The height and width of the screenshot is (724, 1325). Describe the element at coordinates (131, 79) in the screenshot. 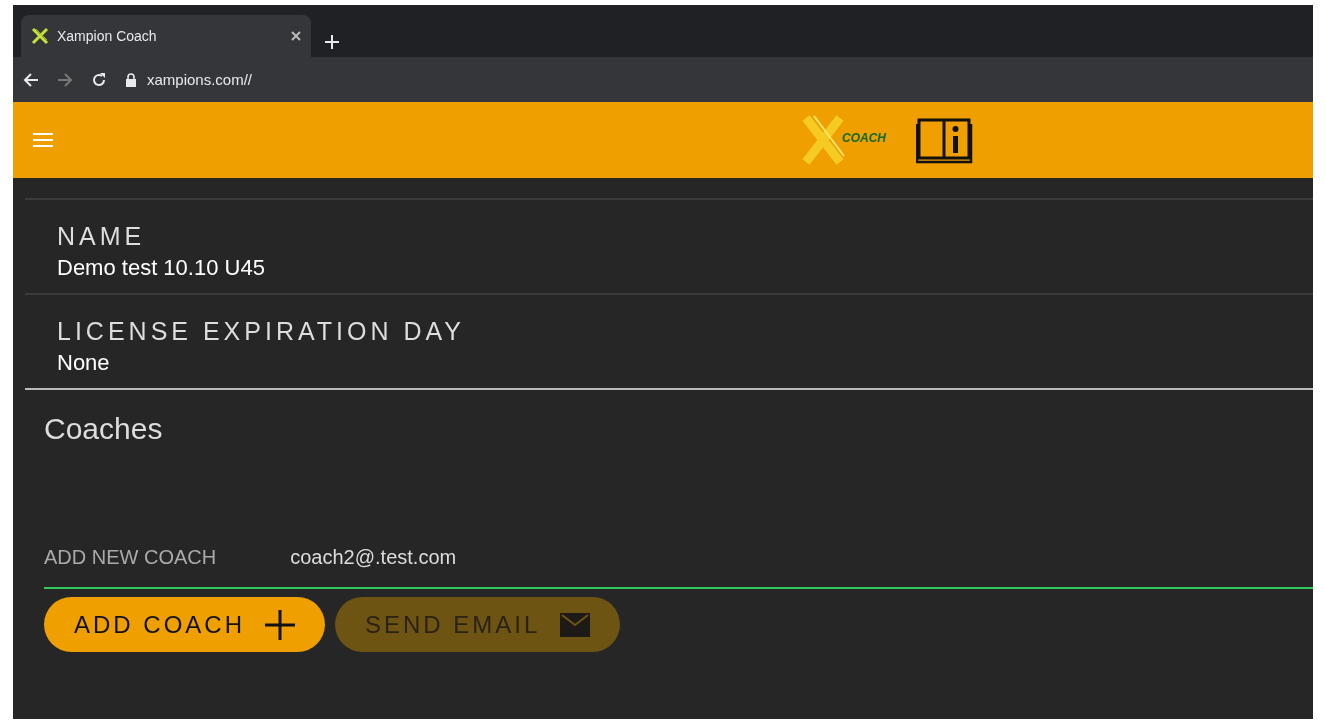

I see `lock-icon` at that location.